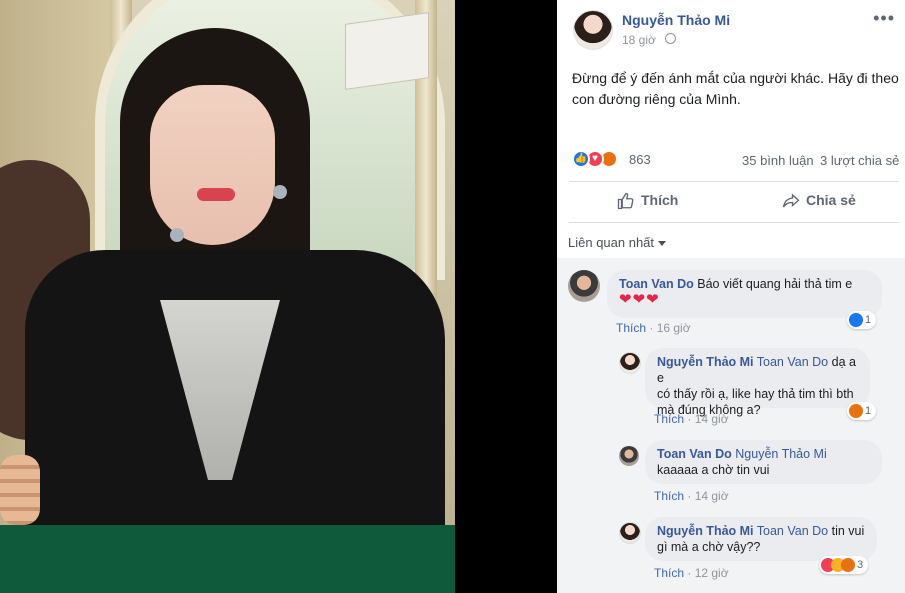  Describe the element at coordinates (694, 454) in the screenshot. I see `reply-author: Toan Van Do` at that location.